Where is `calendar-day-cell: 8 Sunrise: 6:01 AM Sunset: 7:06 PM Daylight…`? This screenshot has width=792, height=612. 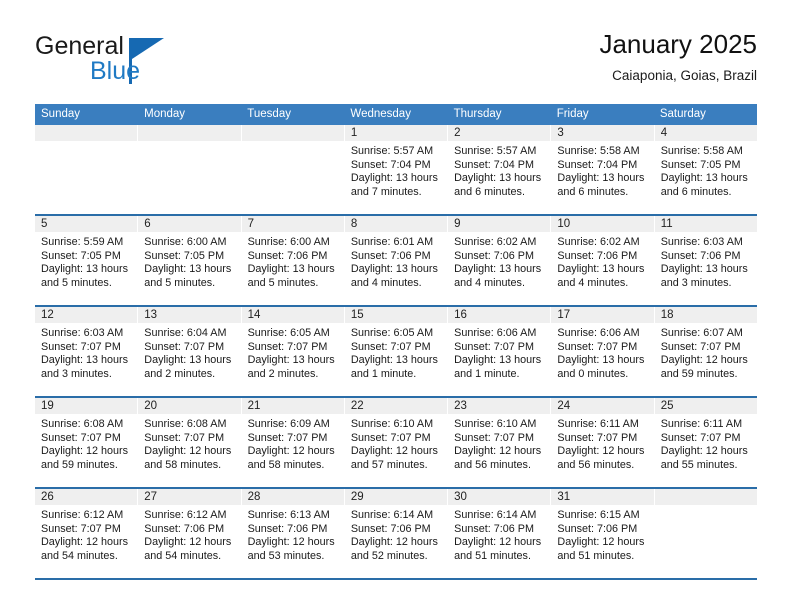 calendar-day-cell: 8 Sunrise: 6:01 AM Sunset: 7:06 PM Daylight… is located at coordinates (396, 260).